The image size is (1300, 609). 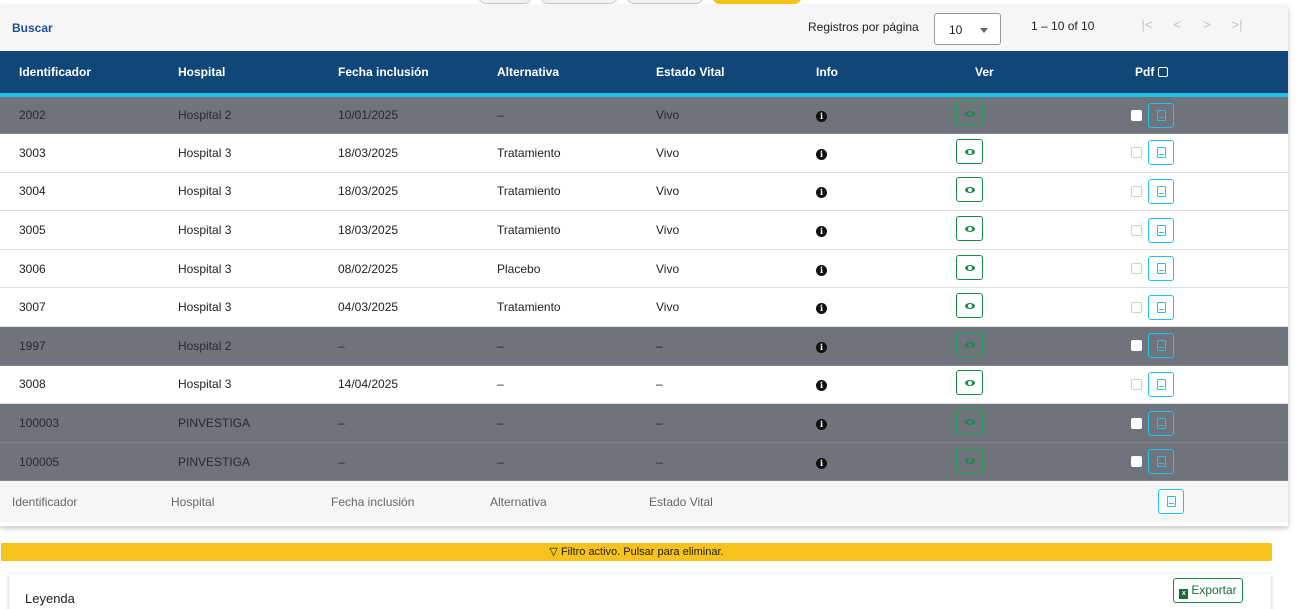 What do you see at coordinates (644, 153) in the screenshot?
I see `table-row: 3003 Hospital 3 18/03/2025 Tratamiento Vivo i` at bounding box center [644, 153].